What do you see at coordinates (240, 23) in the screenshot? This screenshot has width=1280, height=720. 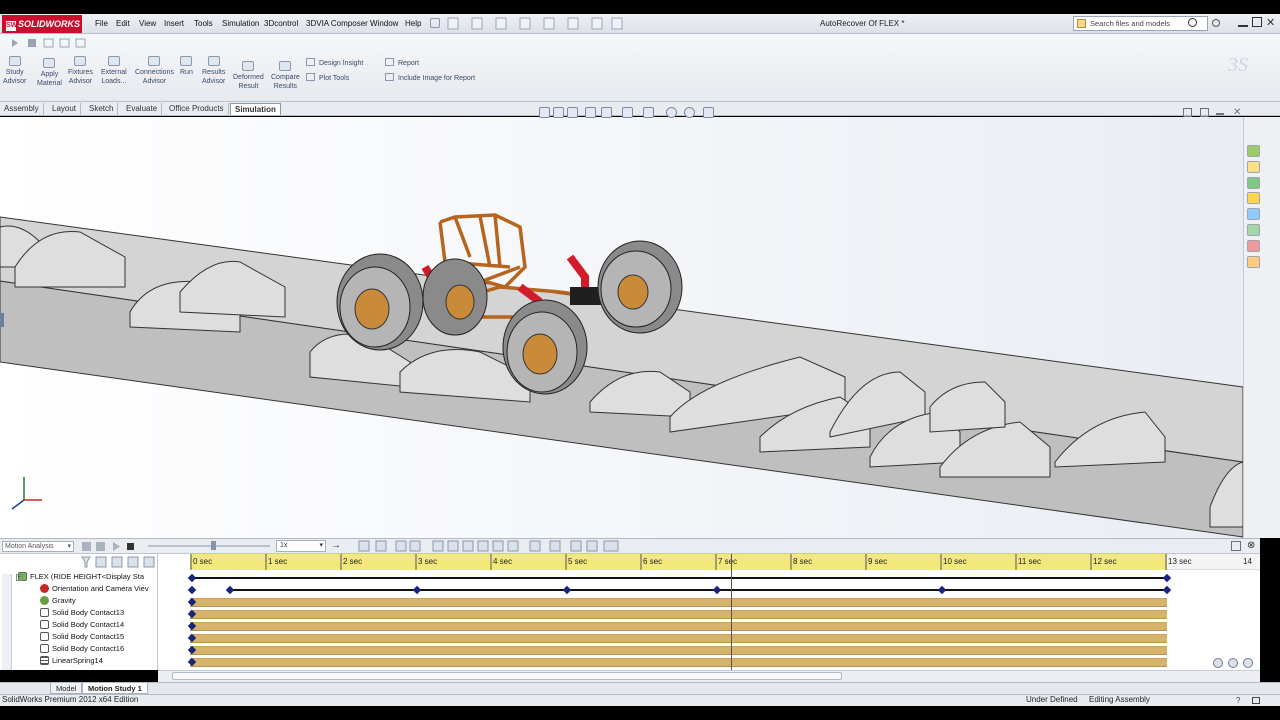 I see `menu-simulation: Simulation` at bounding box center [240, 23].